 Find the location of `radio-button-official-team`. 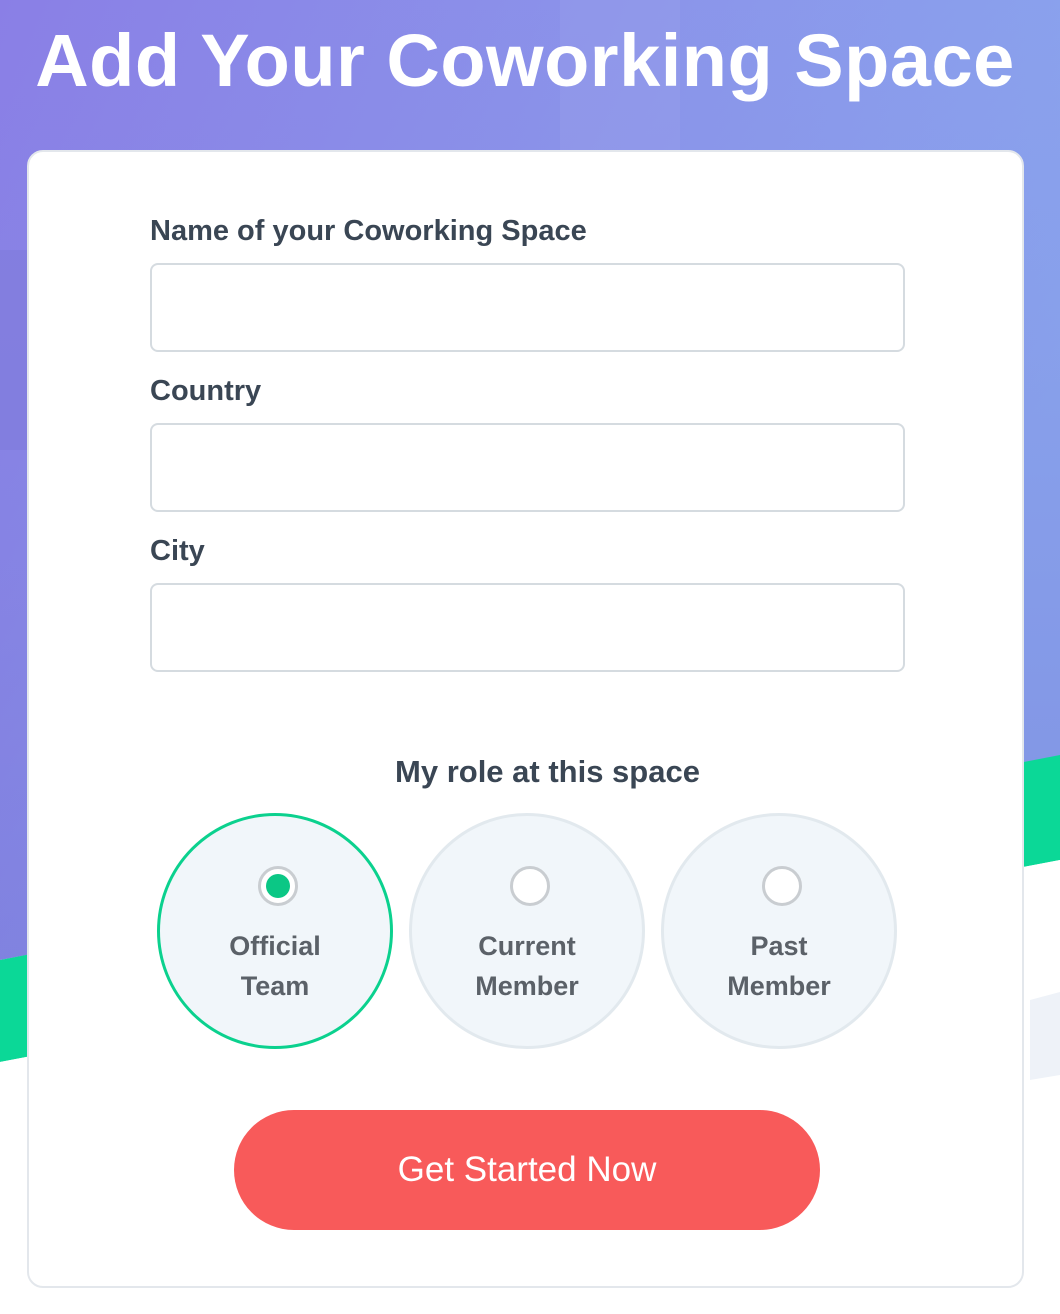

radio-button-official-team is located at coordinates (278, 886).